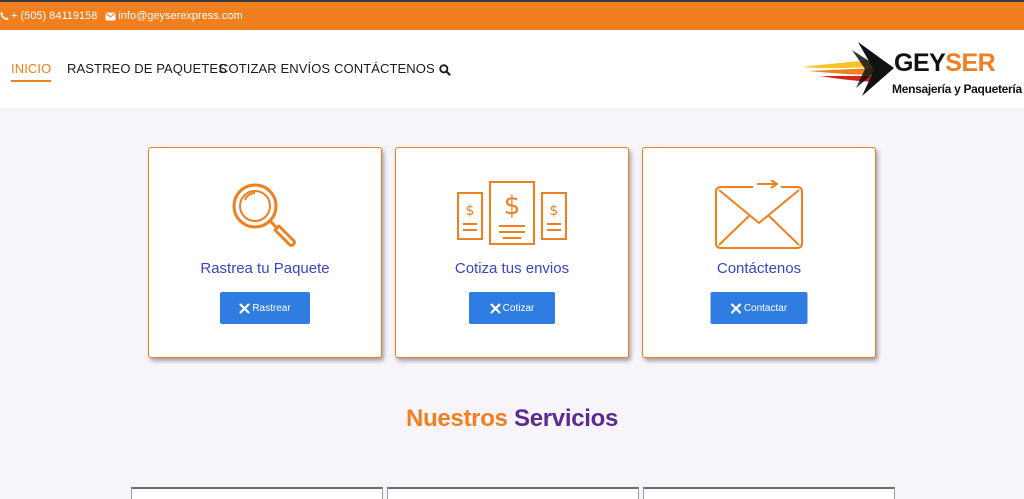 This screenshot has height=499, width=1024. What do you see at coordinates (512, 15) in the screenshot?
I see `top-contact-bar: + (505) 84119158 info@geyserexpress.com` at bounding box center [512, 15].